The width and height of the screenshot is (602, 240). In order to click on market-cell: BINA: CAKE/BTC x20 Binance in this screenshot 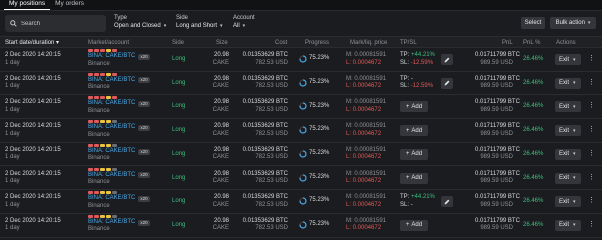, I will do `click(119, 177)`.